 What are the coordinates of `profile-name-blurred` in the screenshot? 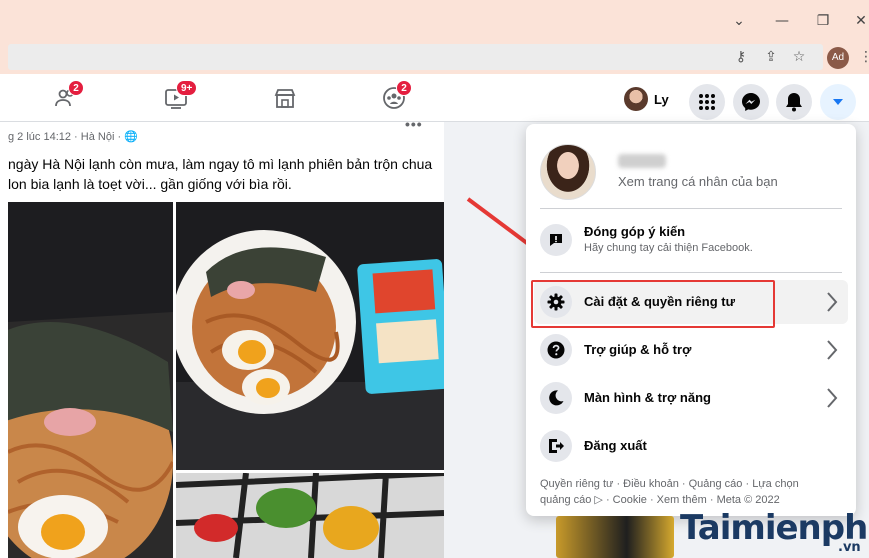 It's located at (642, 161).